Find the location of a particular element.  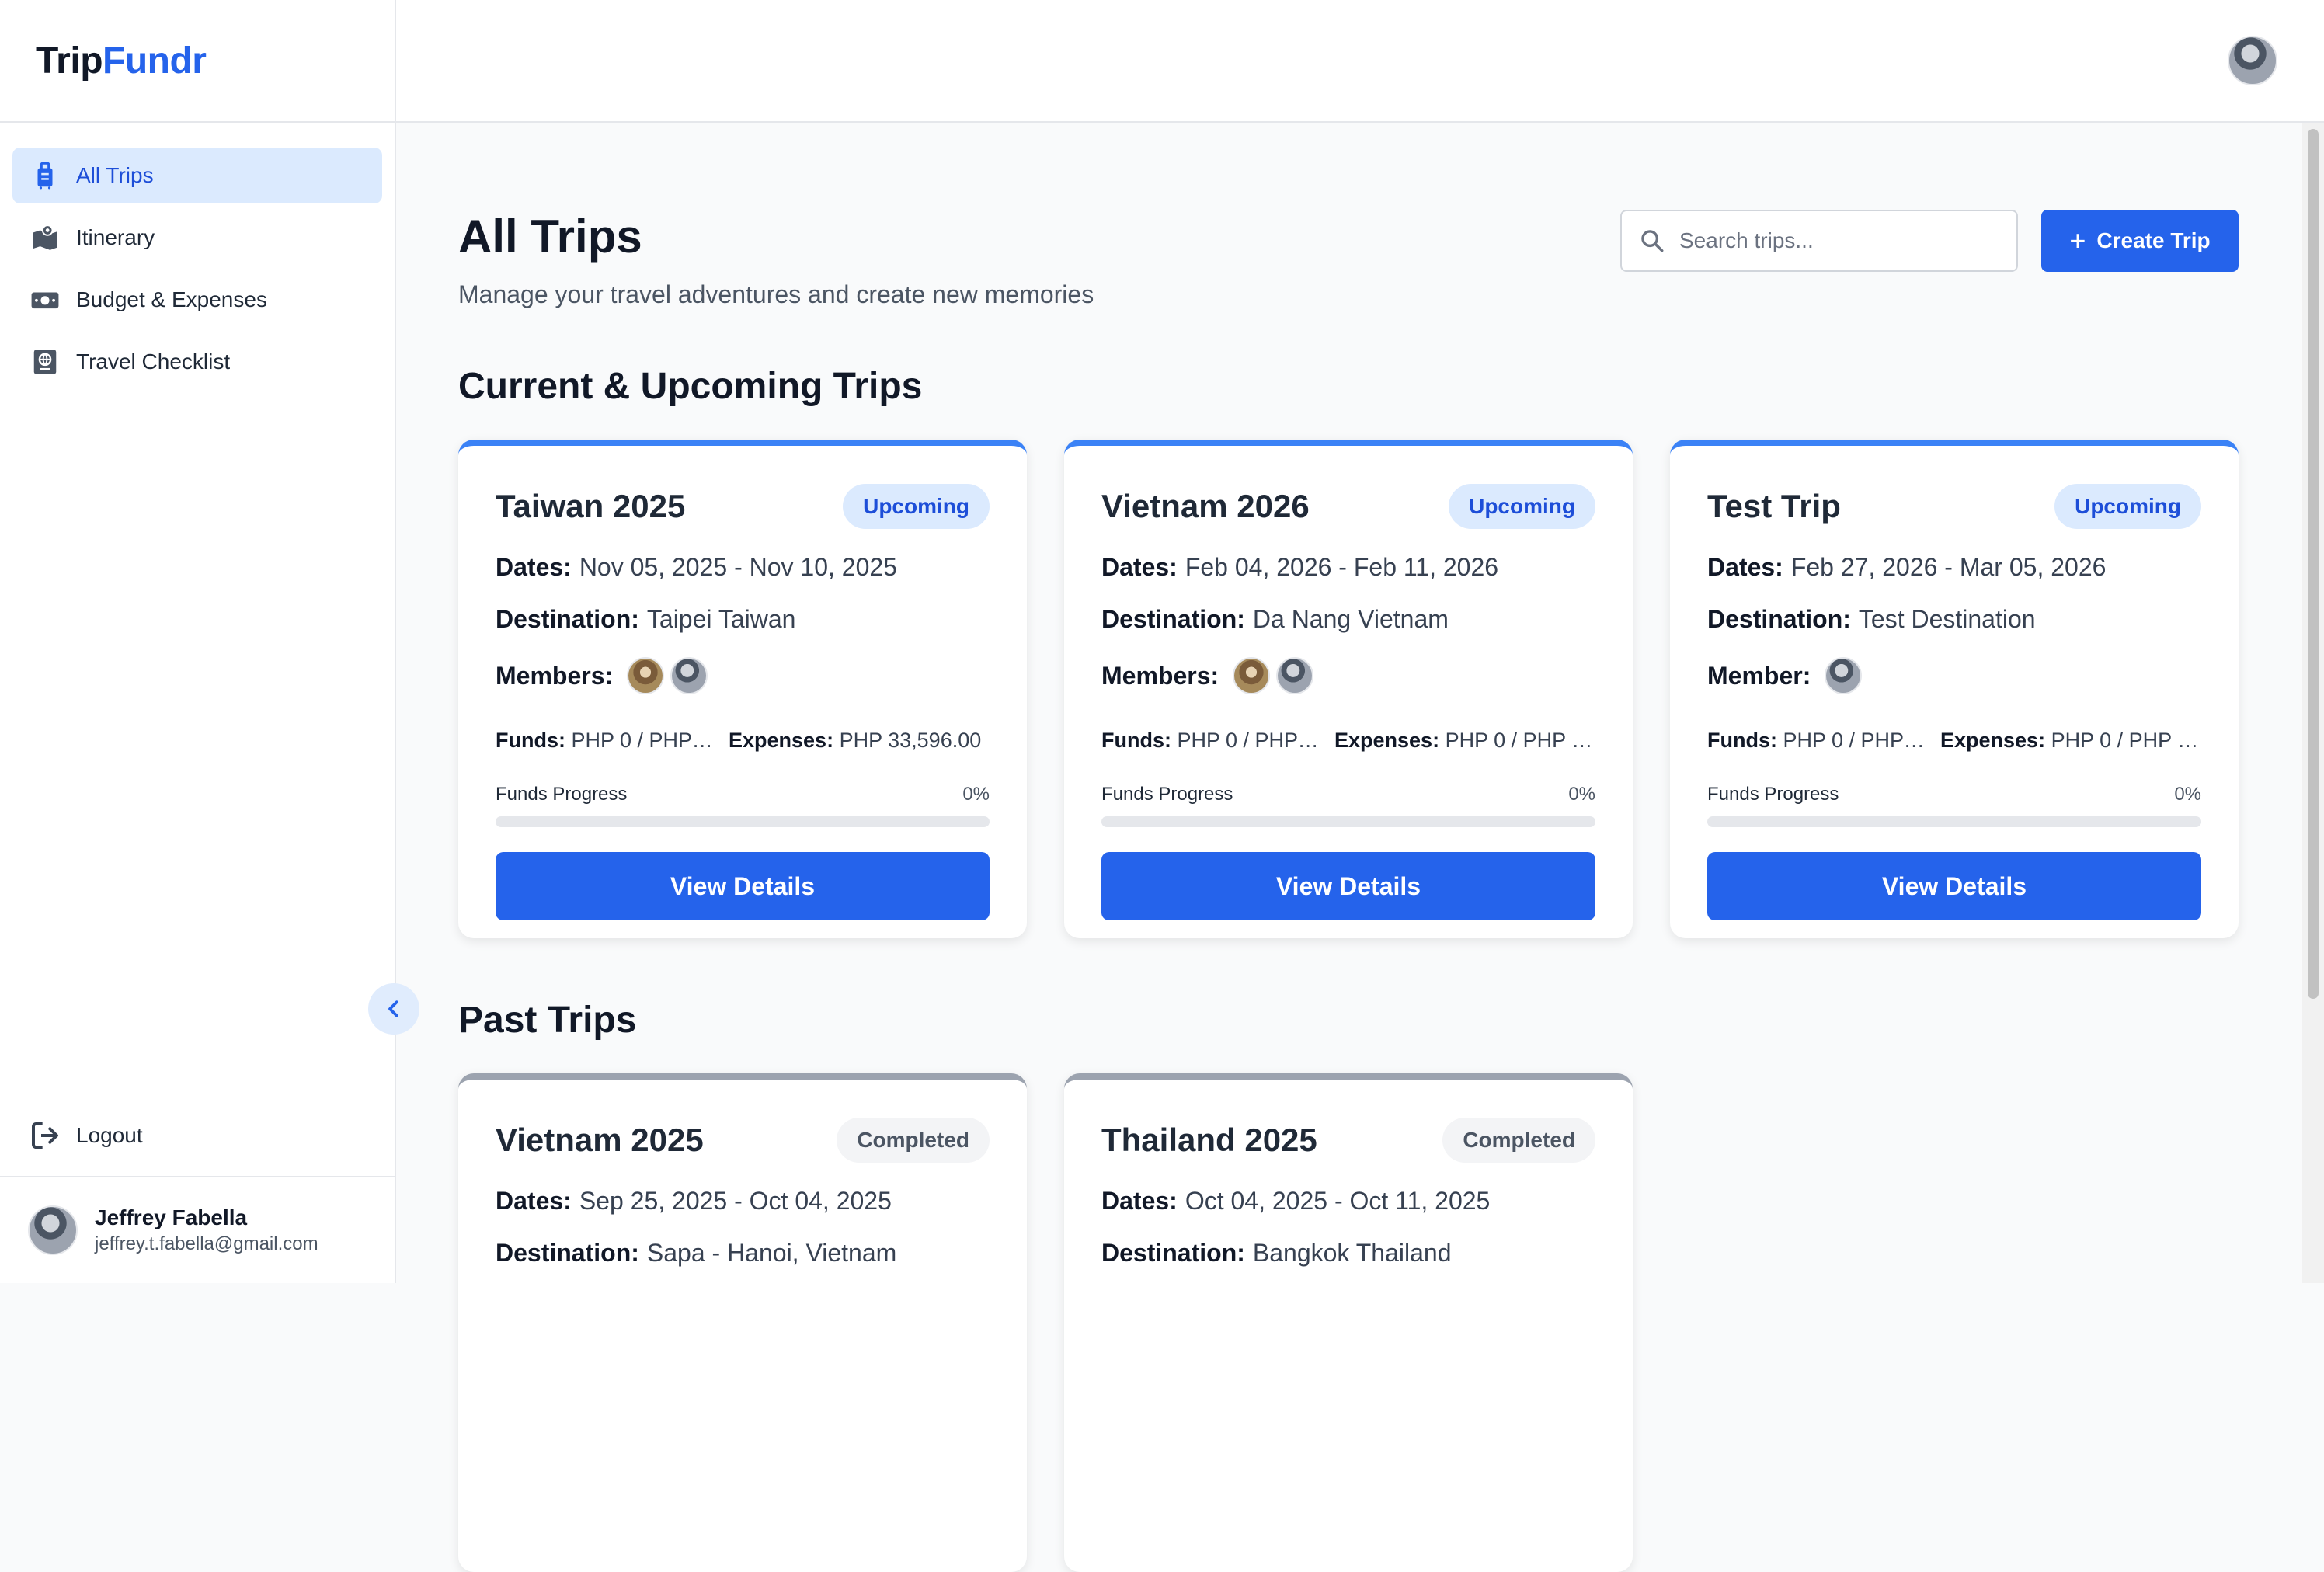

scrollbar-thumb is located at coordinates (2313, 564).